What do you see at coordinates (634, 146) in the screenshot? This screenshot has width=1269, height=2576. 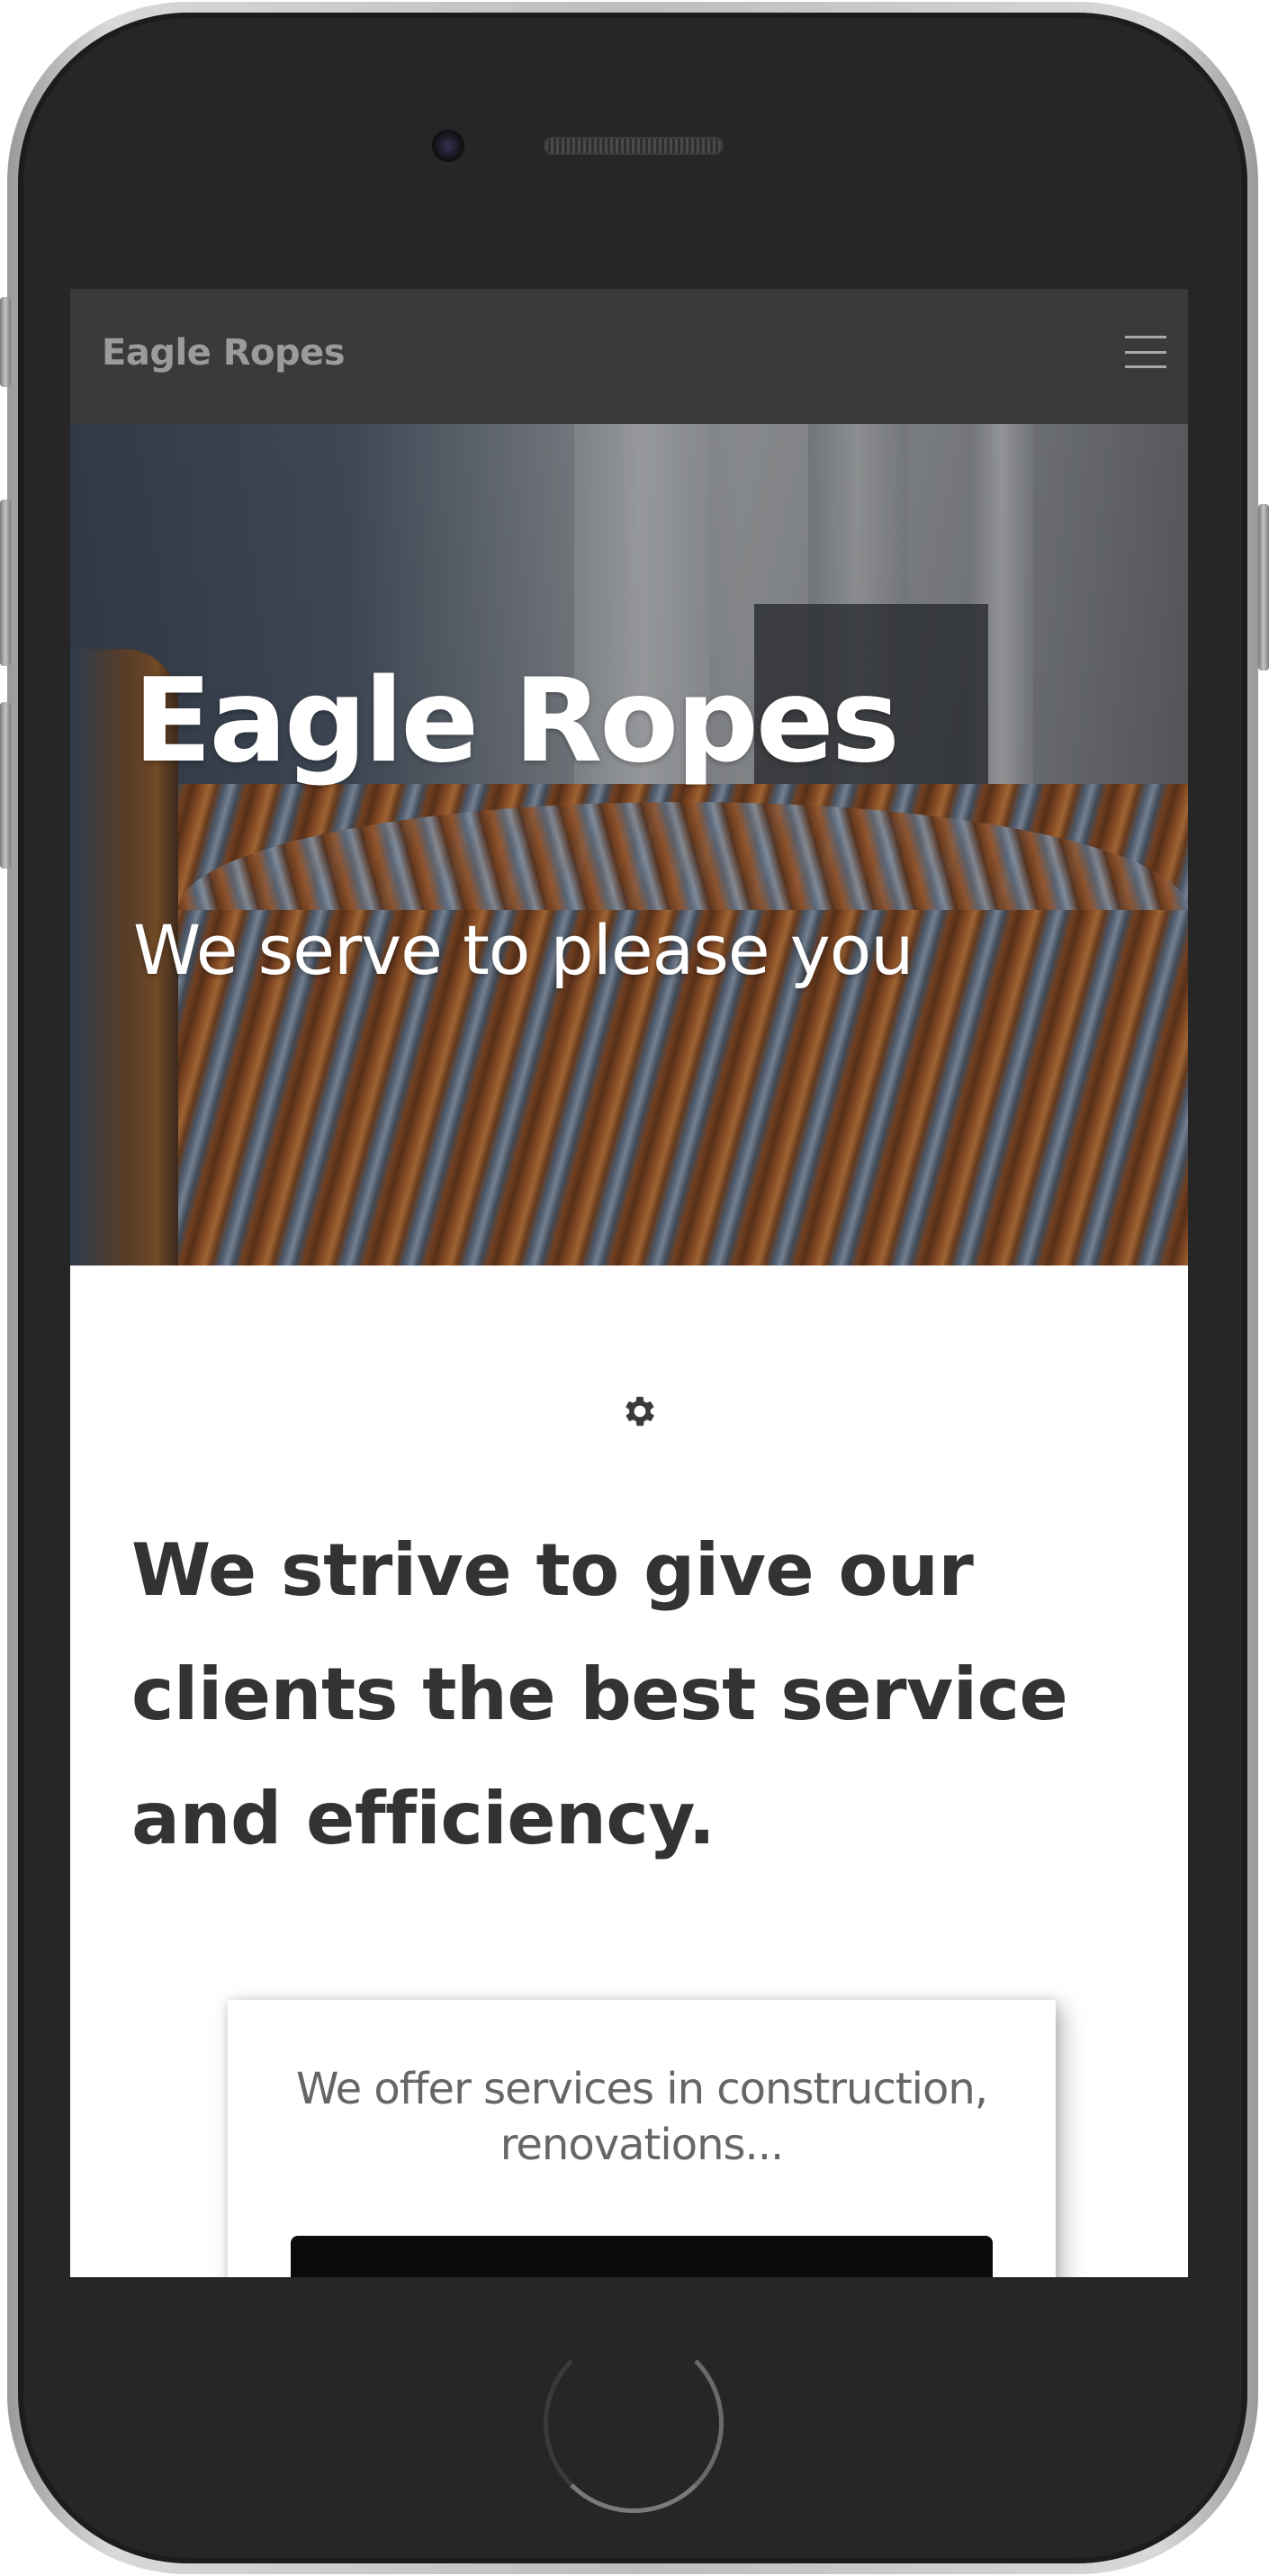 I see `earpiece-speaker` at bounding box center [634, 146].